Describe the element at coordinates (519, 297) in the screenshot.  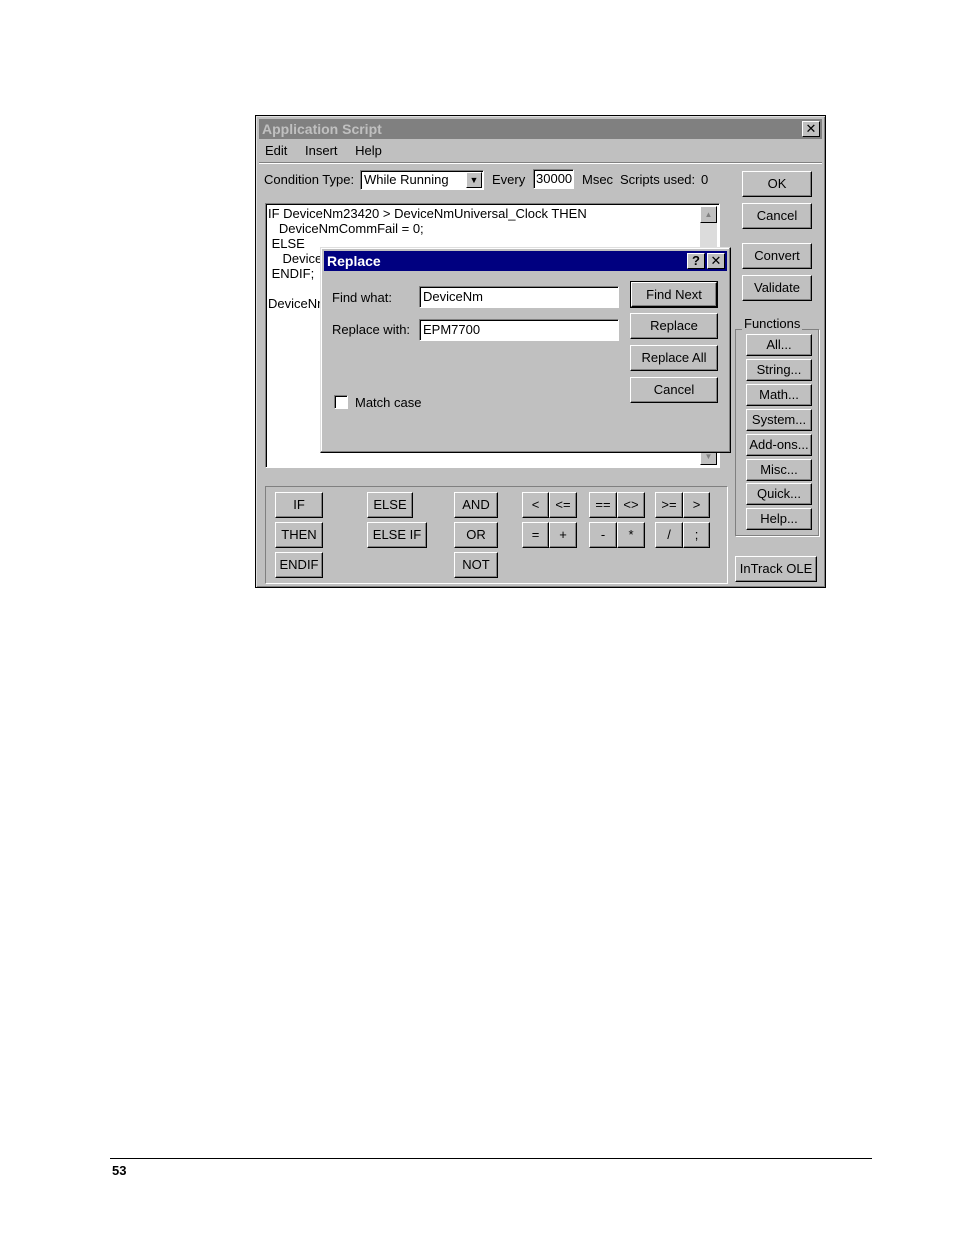
I see `find-what-input: DeviceNm` at that location.